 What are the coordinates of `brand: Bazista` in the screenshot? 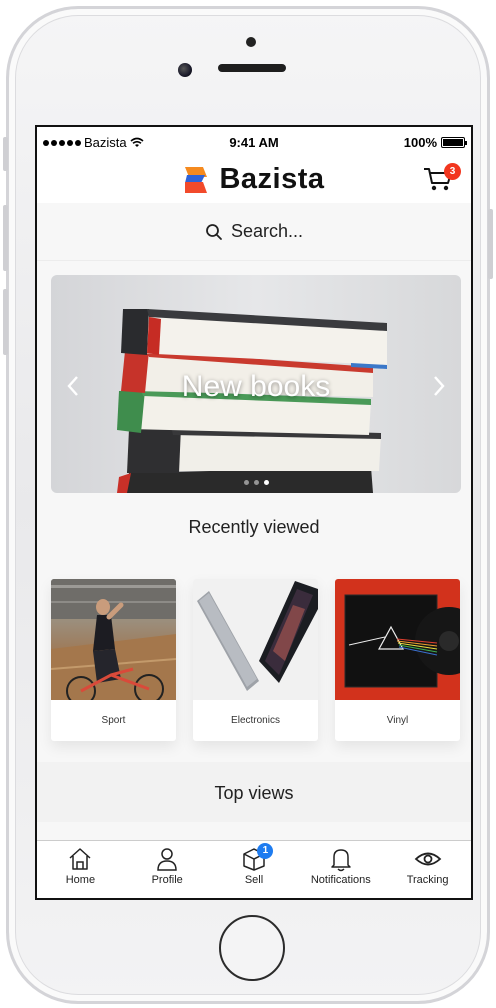 It's located at (254, 179).